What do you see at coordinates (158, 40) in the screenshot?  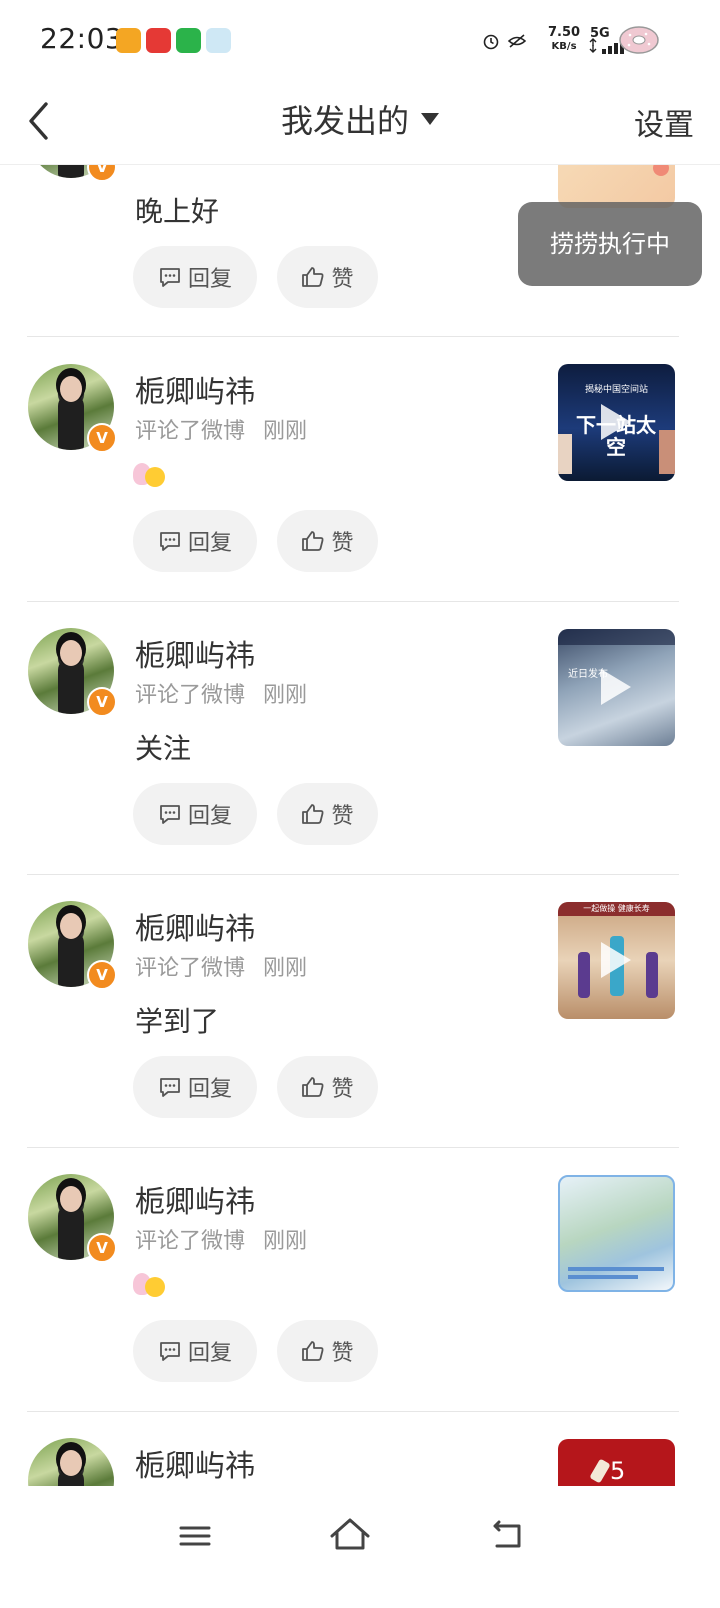 I see `pinduoduo-app-icon` at bounding box center [158, 40].